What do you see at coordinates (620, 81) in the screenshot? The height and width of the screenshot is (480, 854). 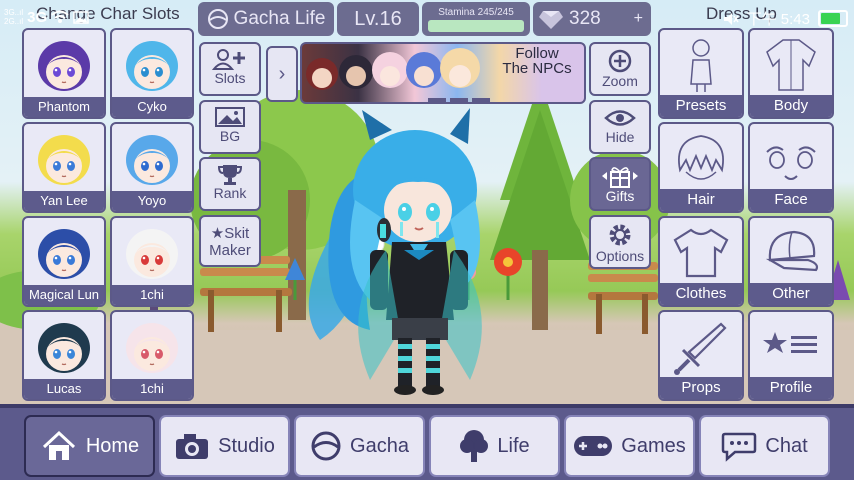 I see `zoom-label: Zoom` at bounding box center [620, 81].